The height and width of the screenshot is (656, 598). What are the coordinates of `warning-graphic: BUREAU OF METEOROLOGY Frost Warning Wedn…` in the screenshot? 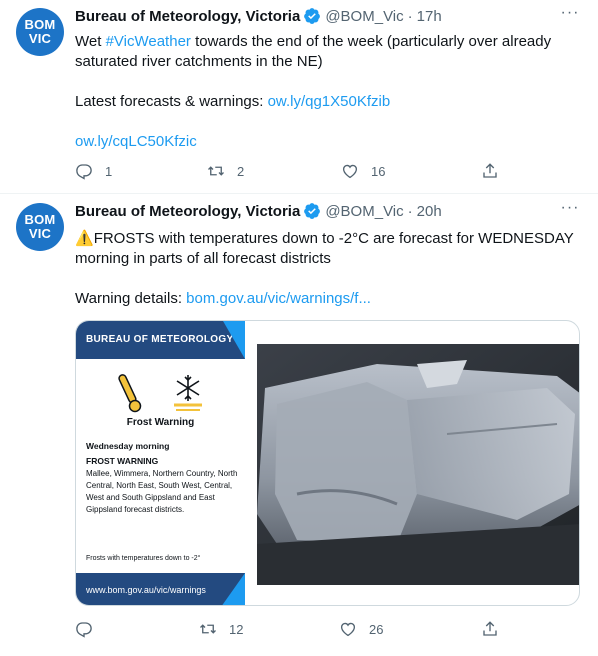 It's located at (160, 463).